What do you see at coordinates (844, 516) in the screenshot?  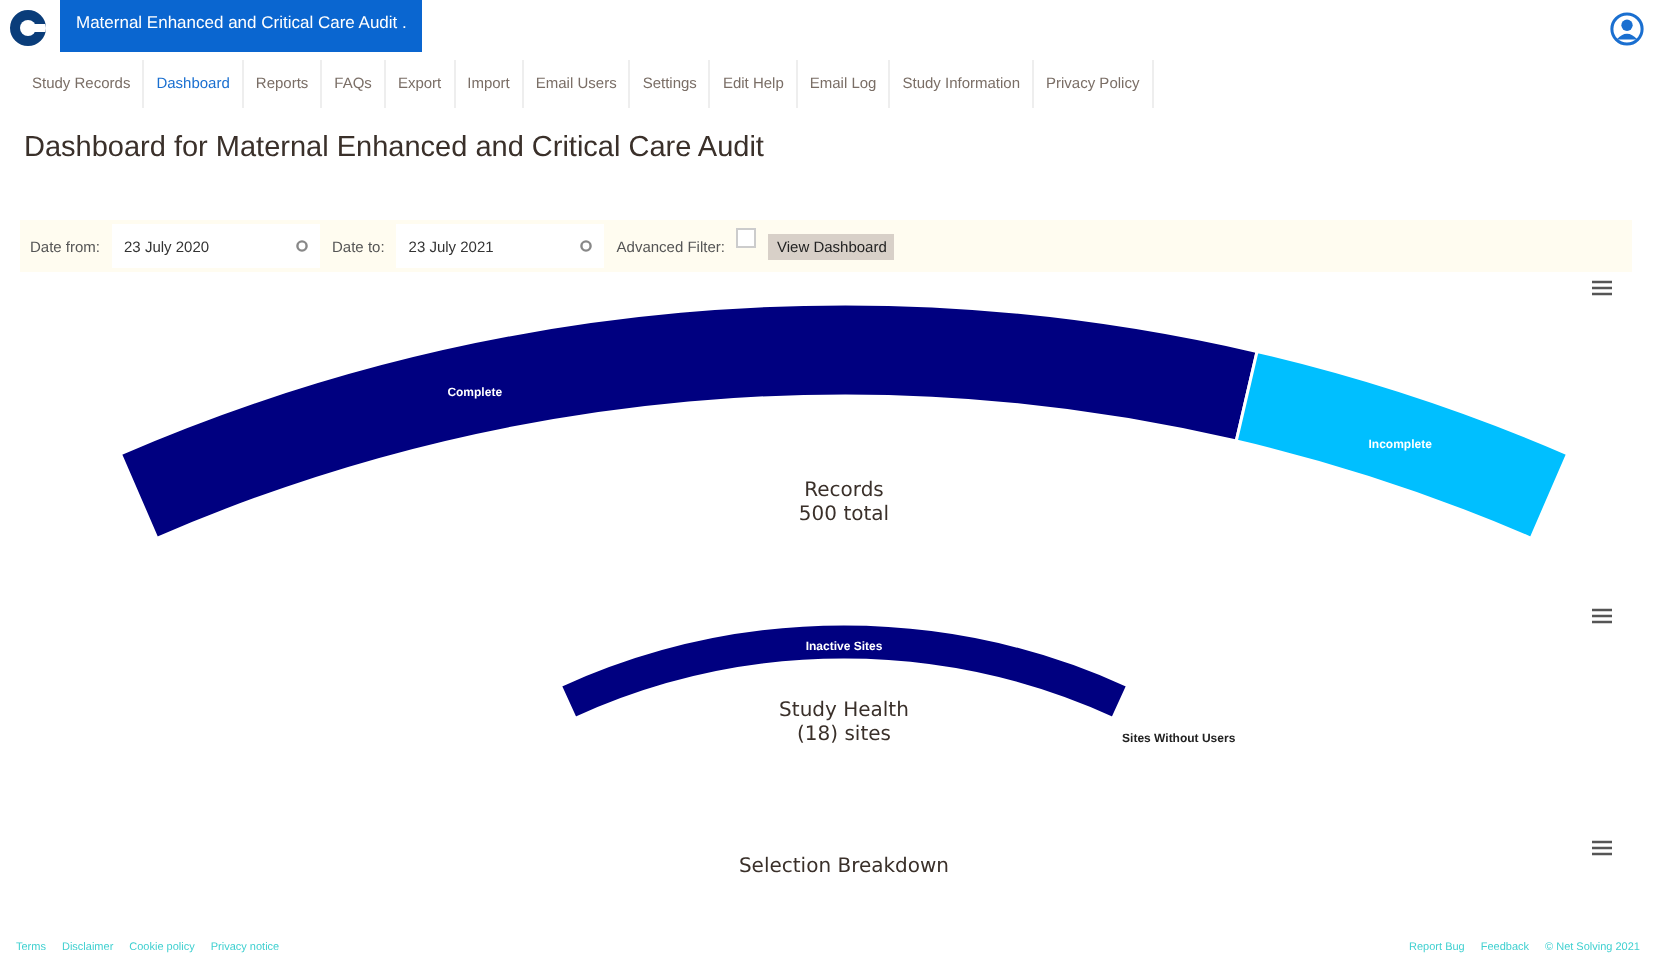 I see `chart-subtitle: 500 total` at bounding box center [844, 516].